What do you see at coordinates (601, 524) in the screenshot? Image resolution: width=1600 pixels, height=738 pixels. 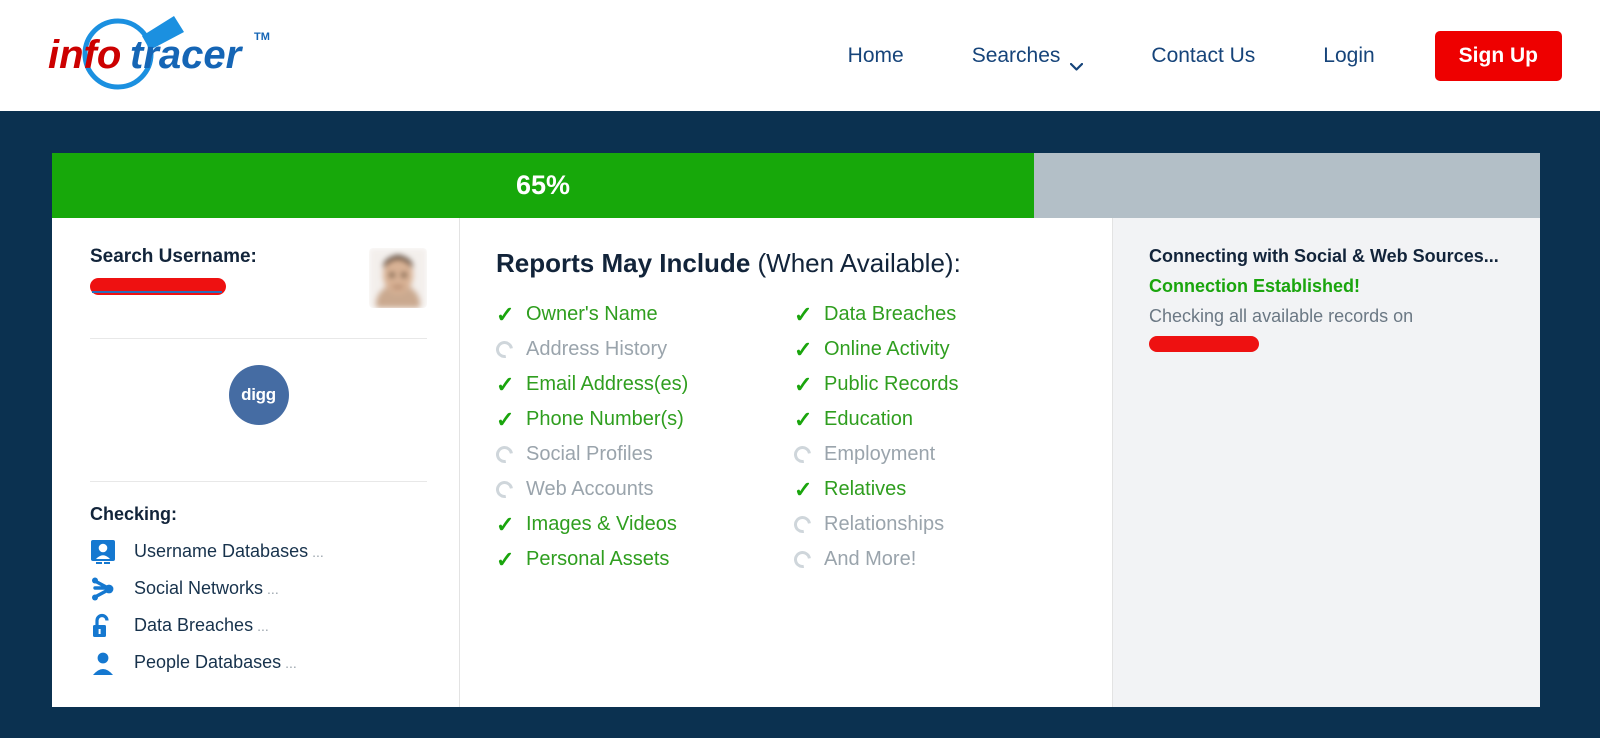 I see `report-item-label: Images & Videos` at bounding box center [601, 524].